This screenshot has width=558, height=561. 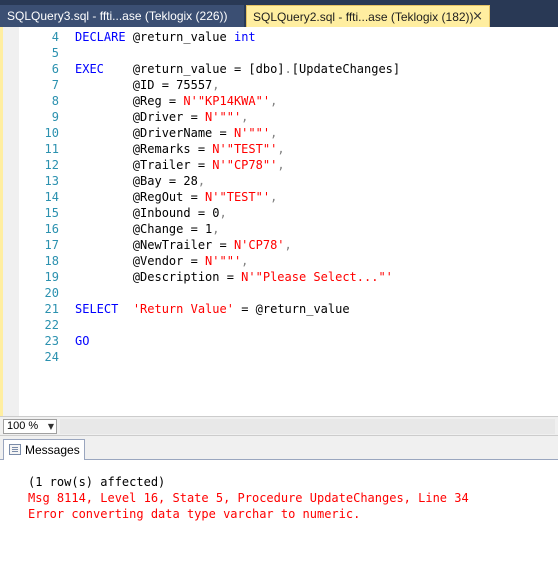 What do you see at coordinates (172, 85) in the screenshot?
I see `param: @ID = 75557` at bounding box center [172, 85].